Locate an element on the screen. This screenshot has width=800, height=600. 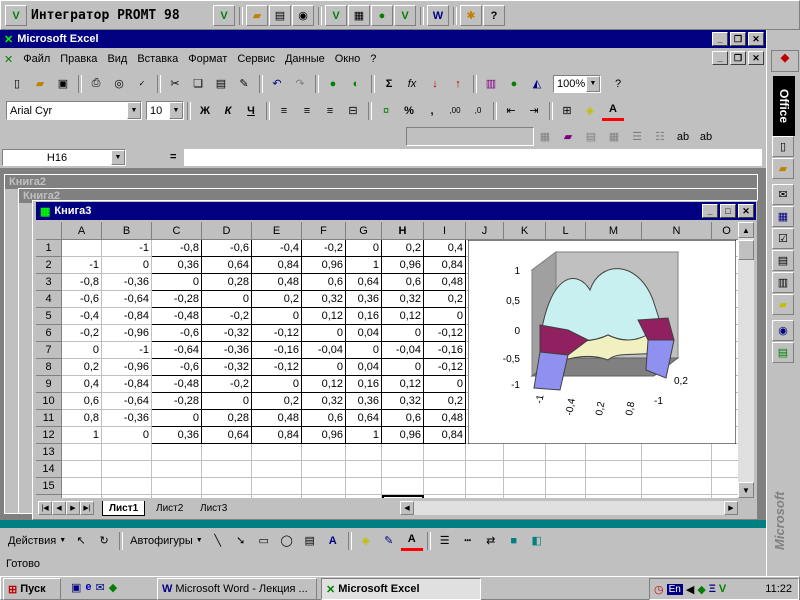
cell: 0,04 is located at coordinates (364, 367).